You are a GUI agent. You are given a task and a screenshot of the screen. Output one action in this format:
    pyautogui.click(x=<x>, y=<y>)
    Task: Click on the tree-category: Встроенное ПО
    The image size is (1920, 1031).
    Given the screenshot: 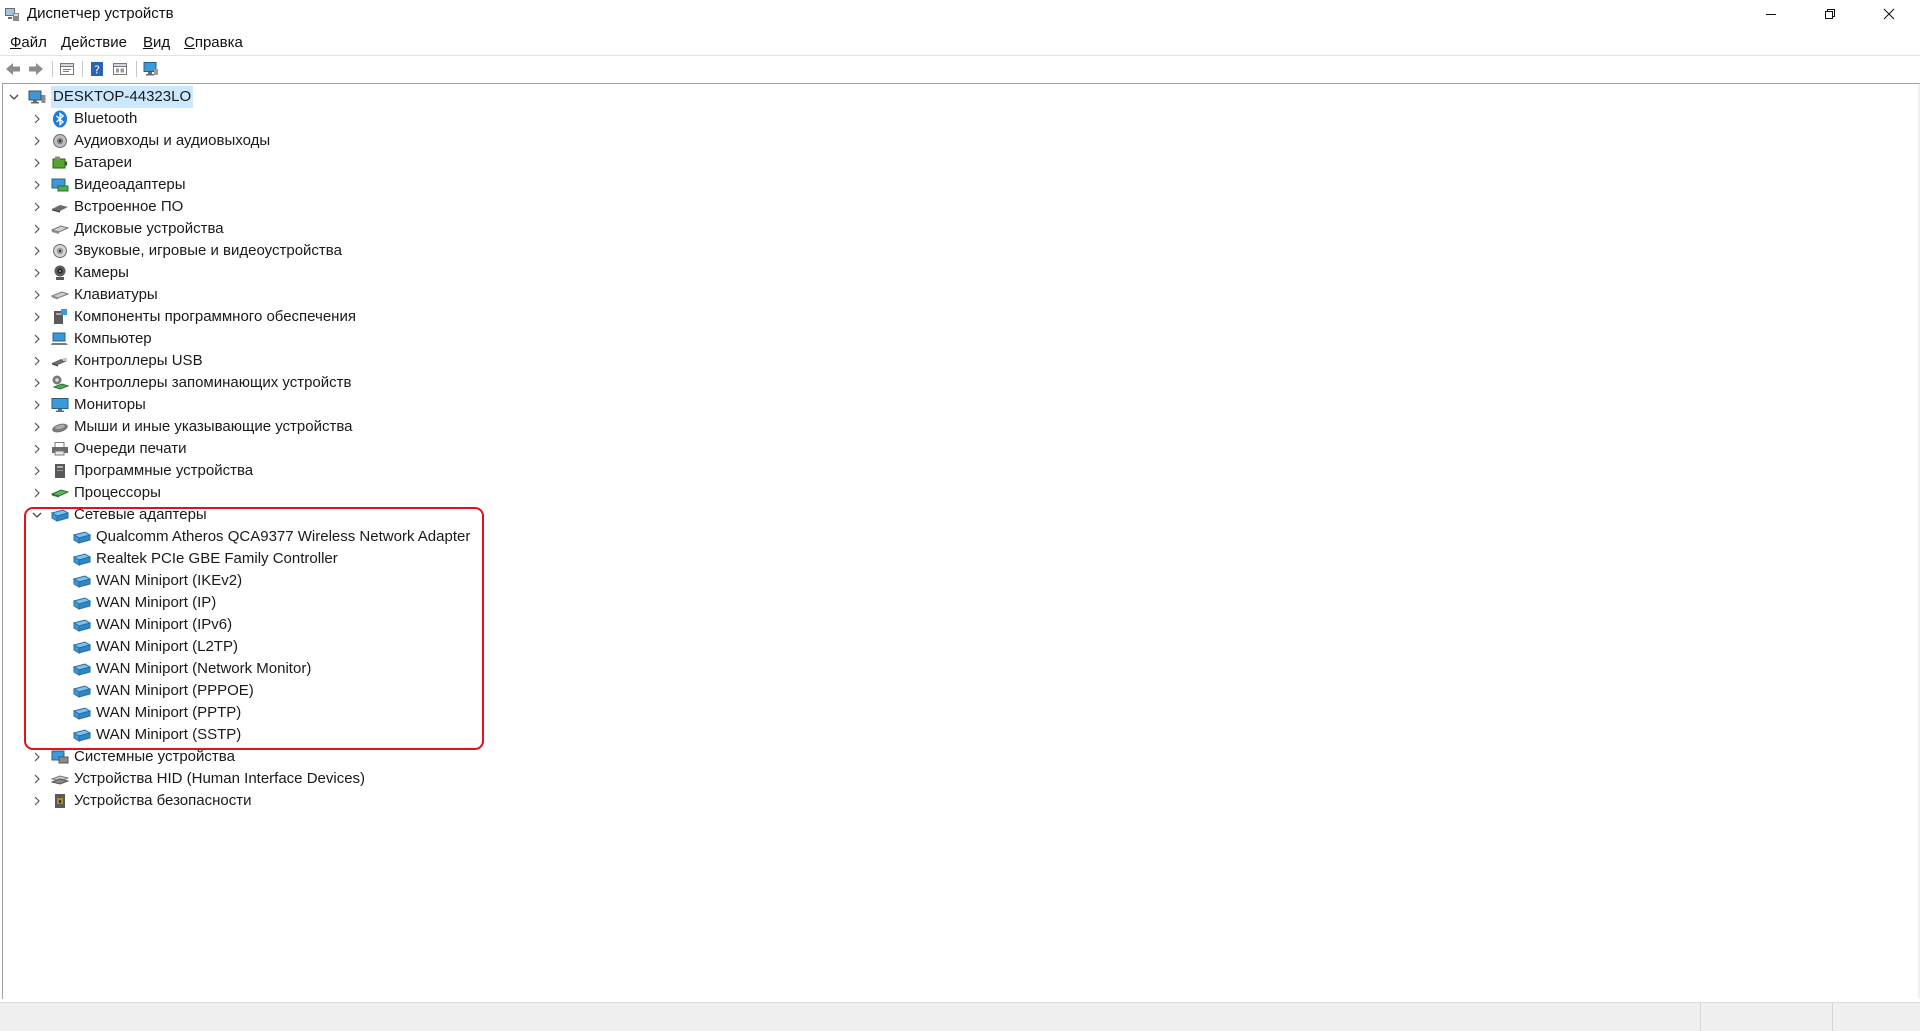 What is the action you would take?
    pyautogui.click(x=106, y=207)
    